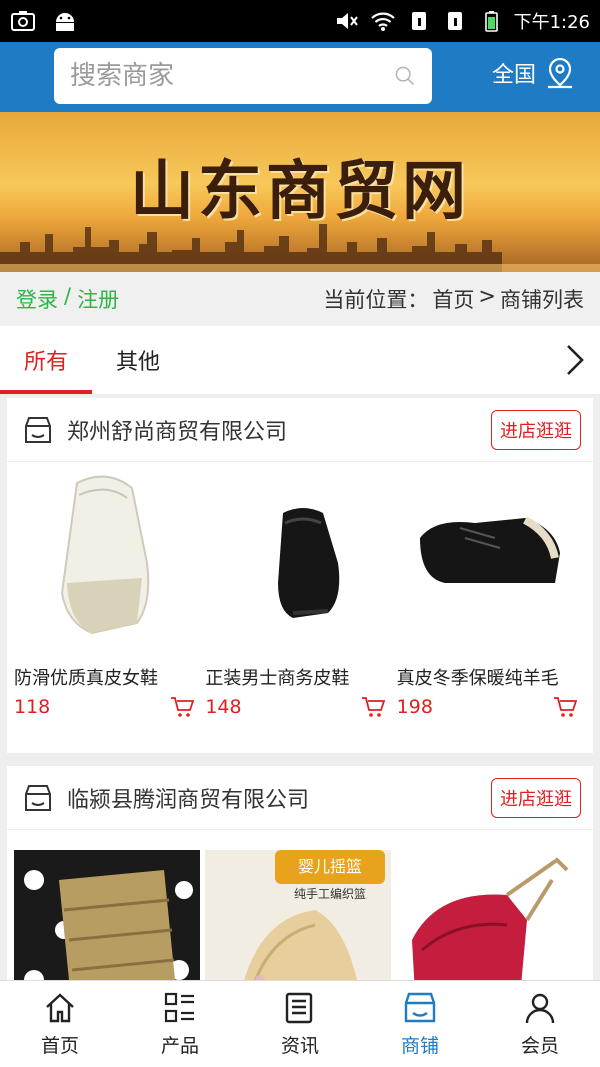  Describe the element at coordinates (309, 563) in the screenshot. I see `black-dress-shoe-image` at that location.